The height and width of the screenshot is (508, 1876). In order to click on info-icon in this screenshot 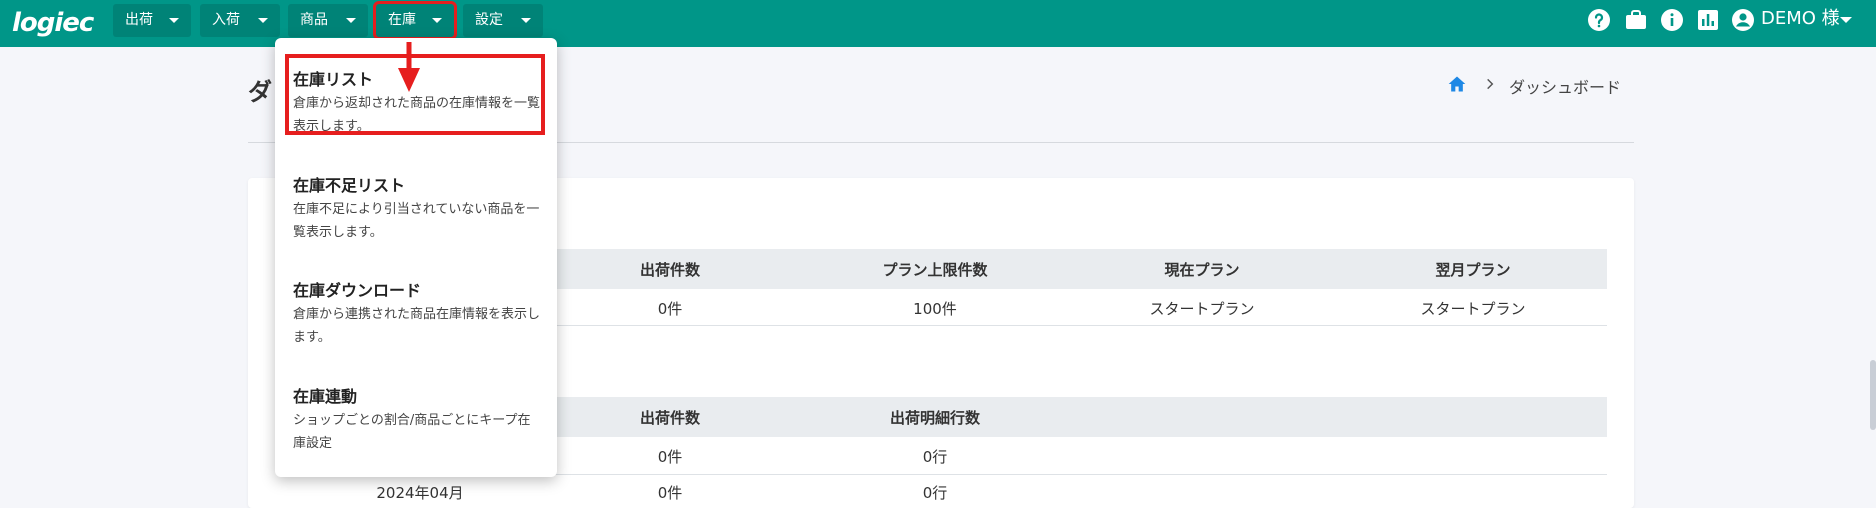, I will do `click(1672, 20)`.